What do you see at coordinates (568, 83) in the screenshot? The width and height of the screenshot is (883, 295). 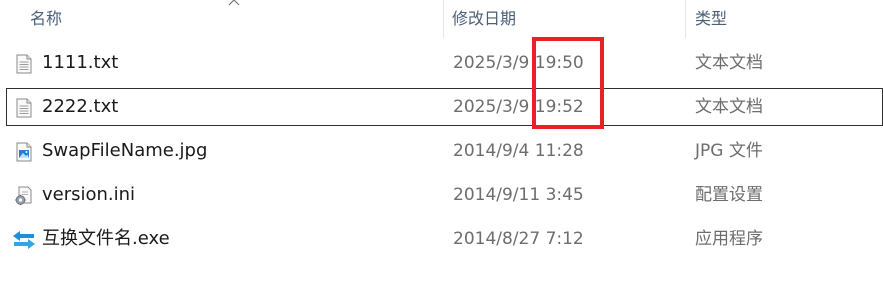 I see `time-highlight-annotation` at bounding box center [568, 83].